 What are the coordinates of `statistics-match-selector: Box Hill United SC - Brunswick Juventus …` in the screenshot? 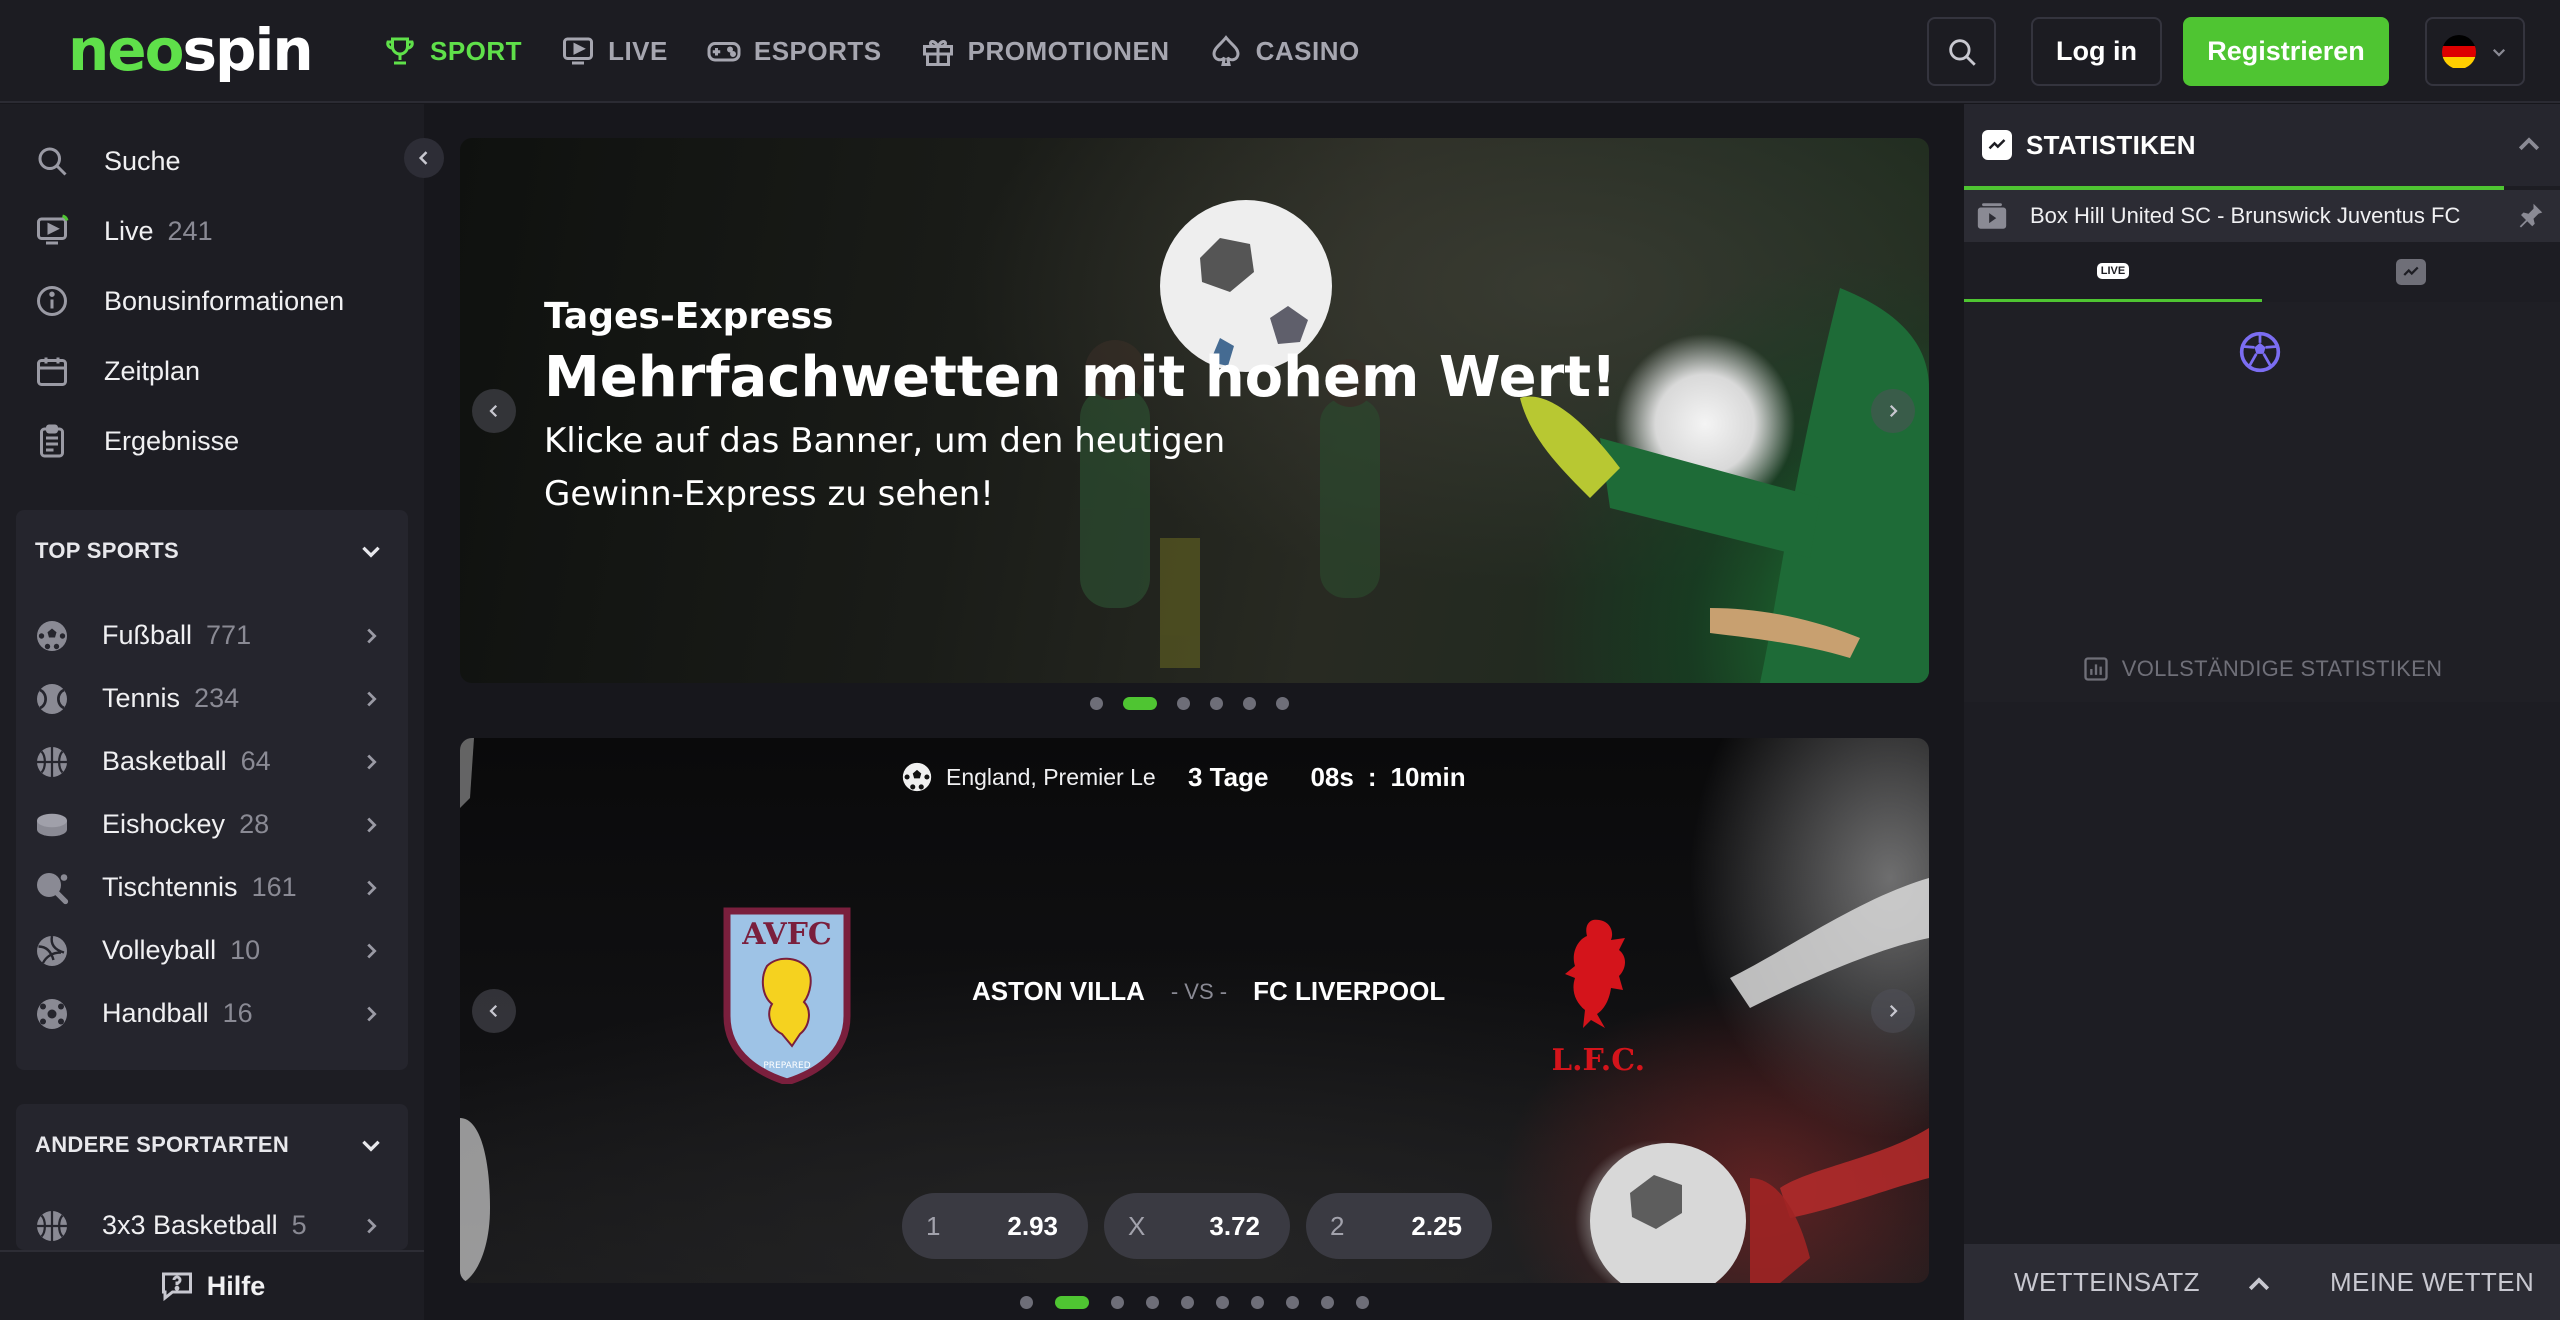 It's located at (2262, 216).